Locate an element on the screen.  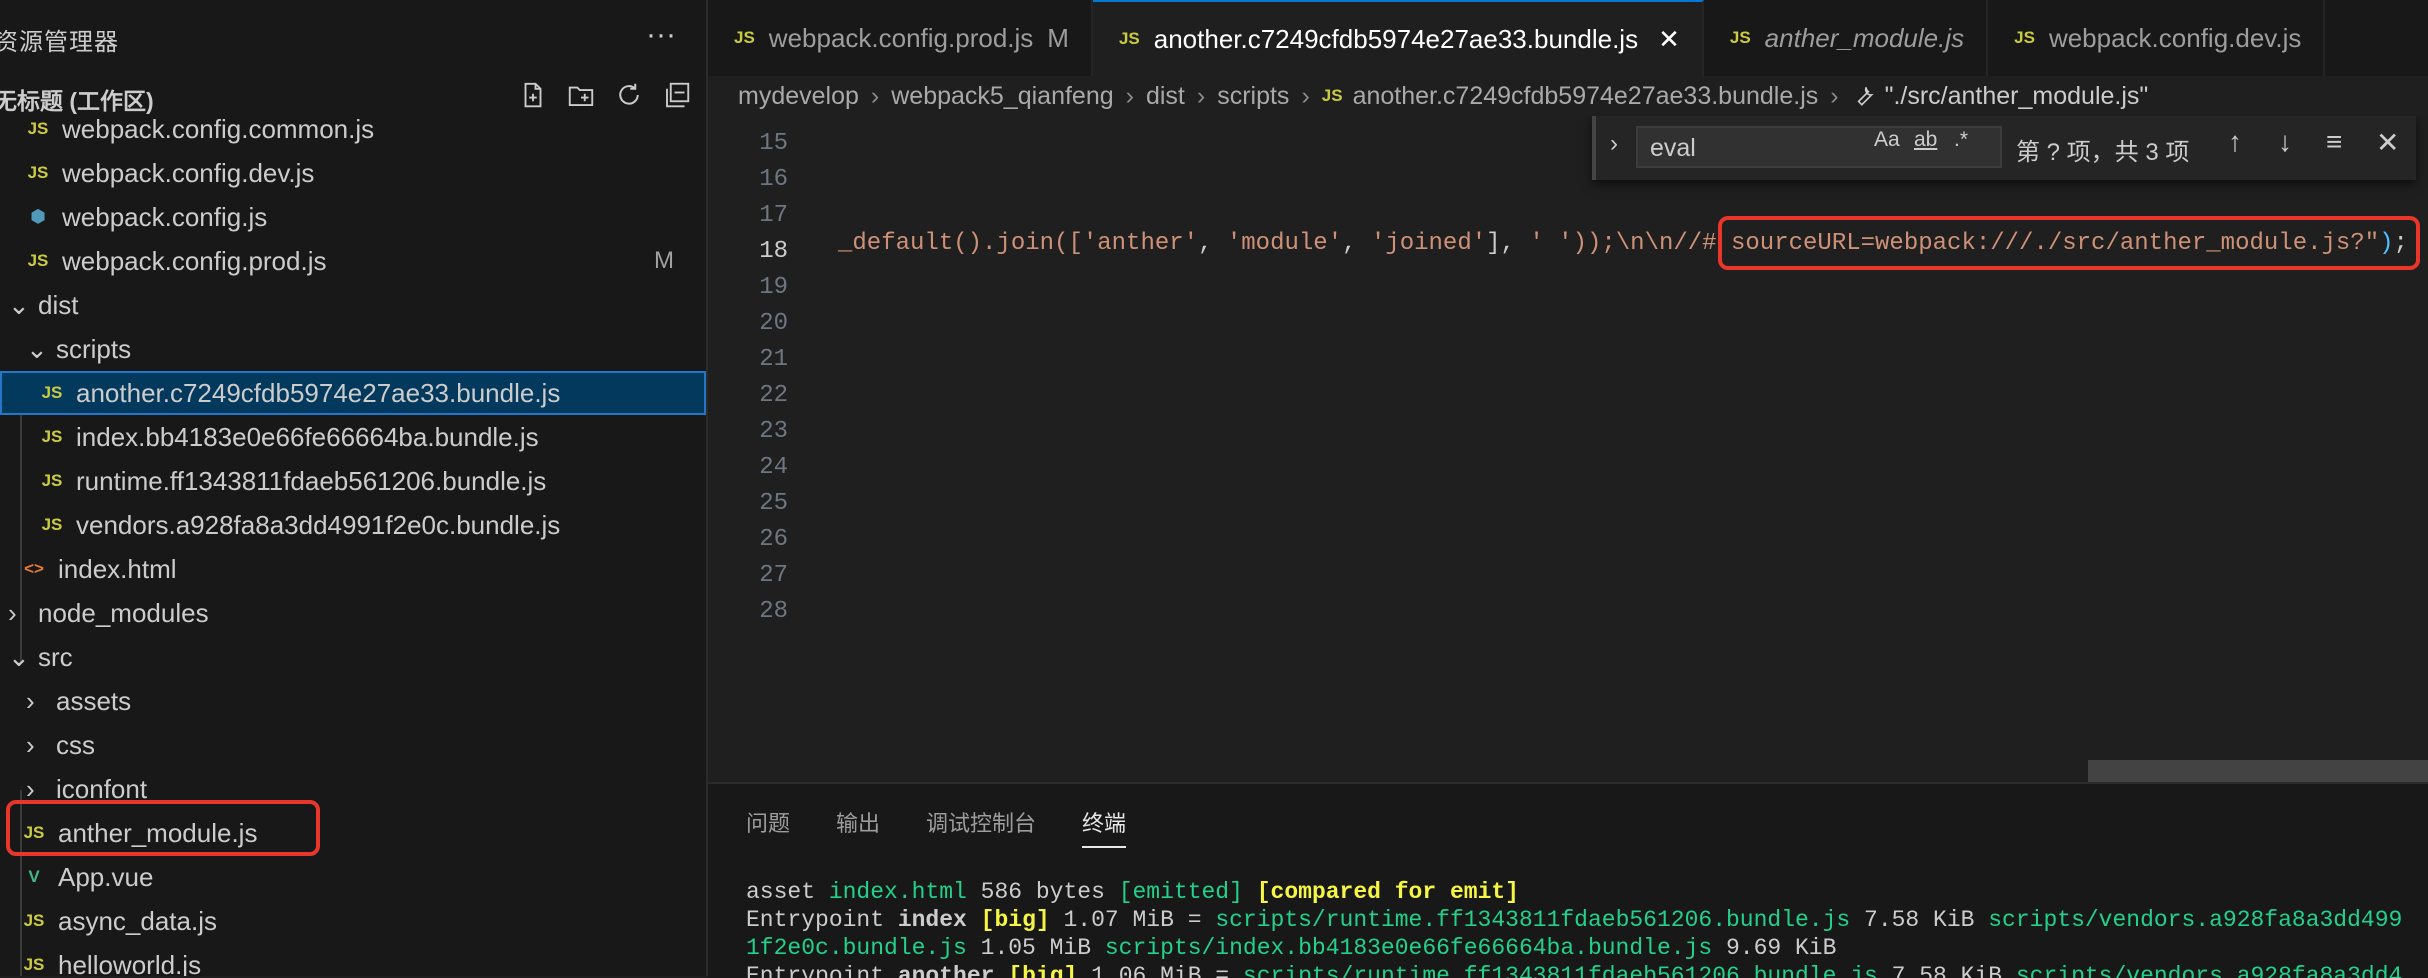
line-number: 24 is located at coordinates (773, 467).